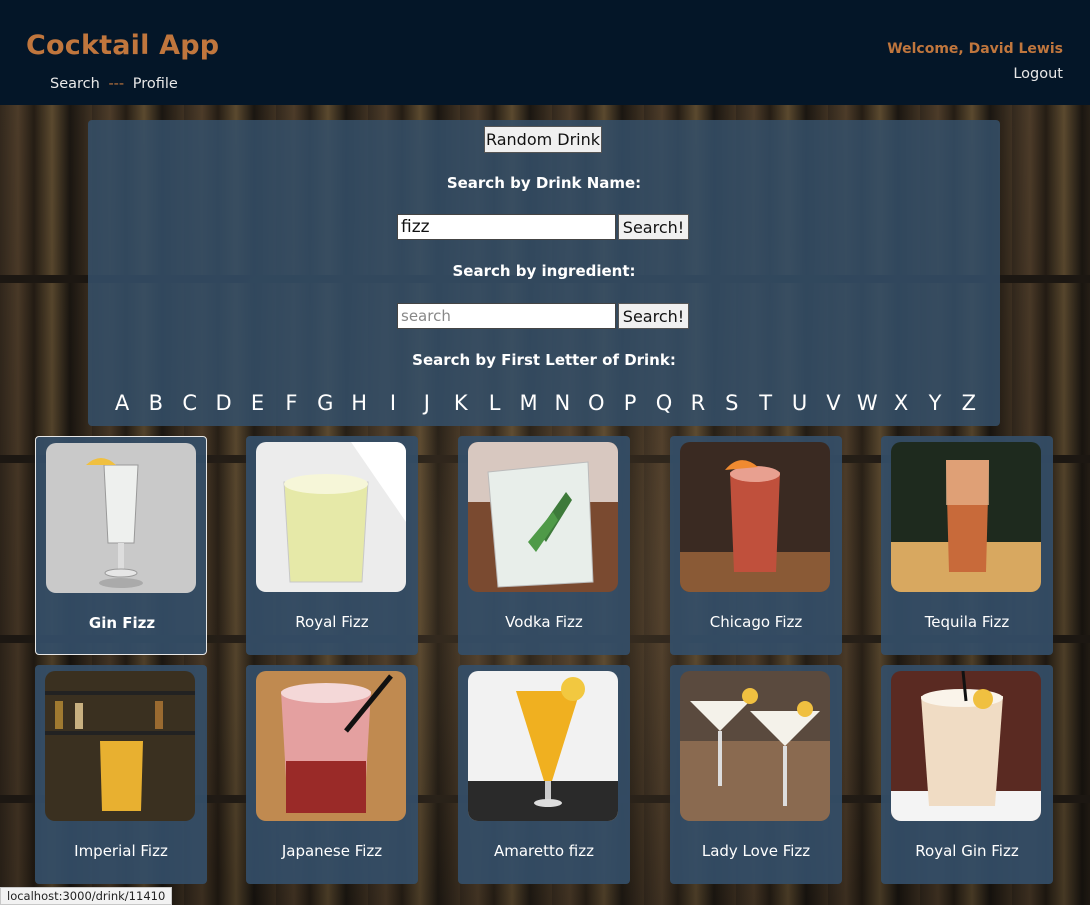 This screenshot has width=1090, height=905. What do you see at coordinates (833, 406) in the screenshot?
I see `letter-link-v: V` at bounding box center [833, 406].